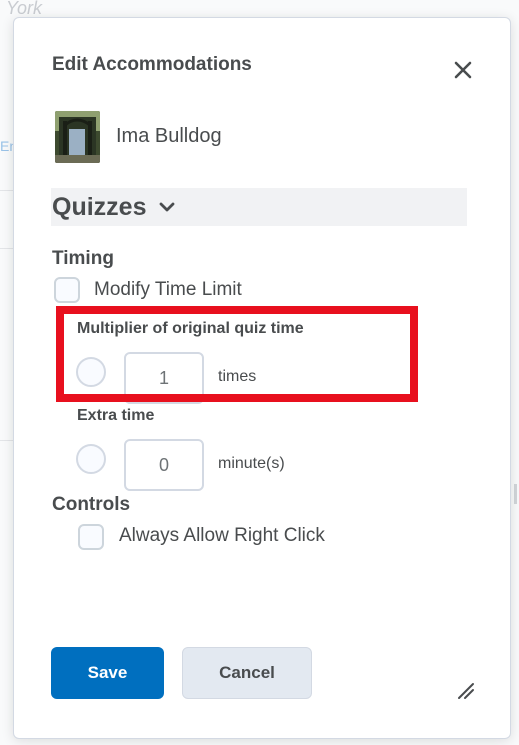  Describe the element at coordinates (91, 504) in the screenshot. I see `controls-label: Controls` at that location.